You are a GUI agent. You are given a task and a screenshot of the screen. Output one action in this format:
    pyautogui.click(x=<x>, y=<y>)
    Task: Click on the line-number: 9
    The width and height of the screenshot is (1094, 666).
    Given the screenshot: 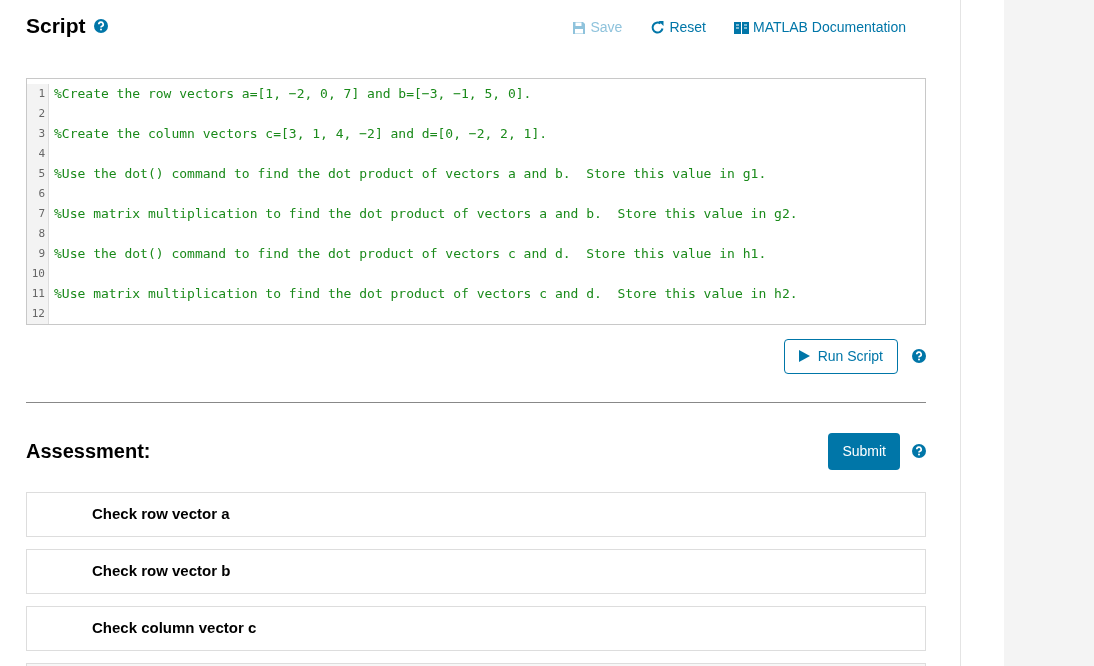 What is the action you would take?
    pyautogui.click(x=41, y=253)
    